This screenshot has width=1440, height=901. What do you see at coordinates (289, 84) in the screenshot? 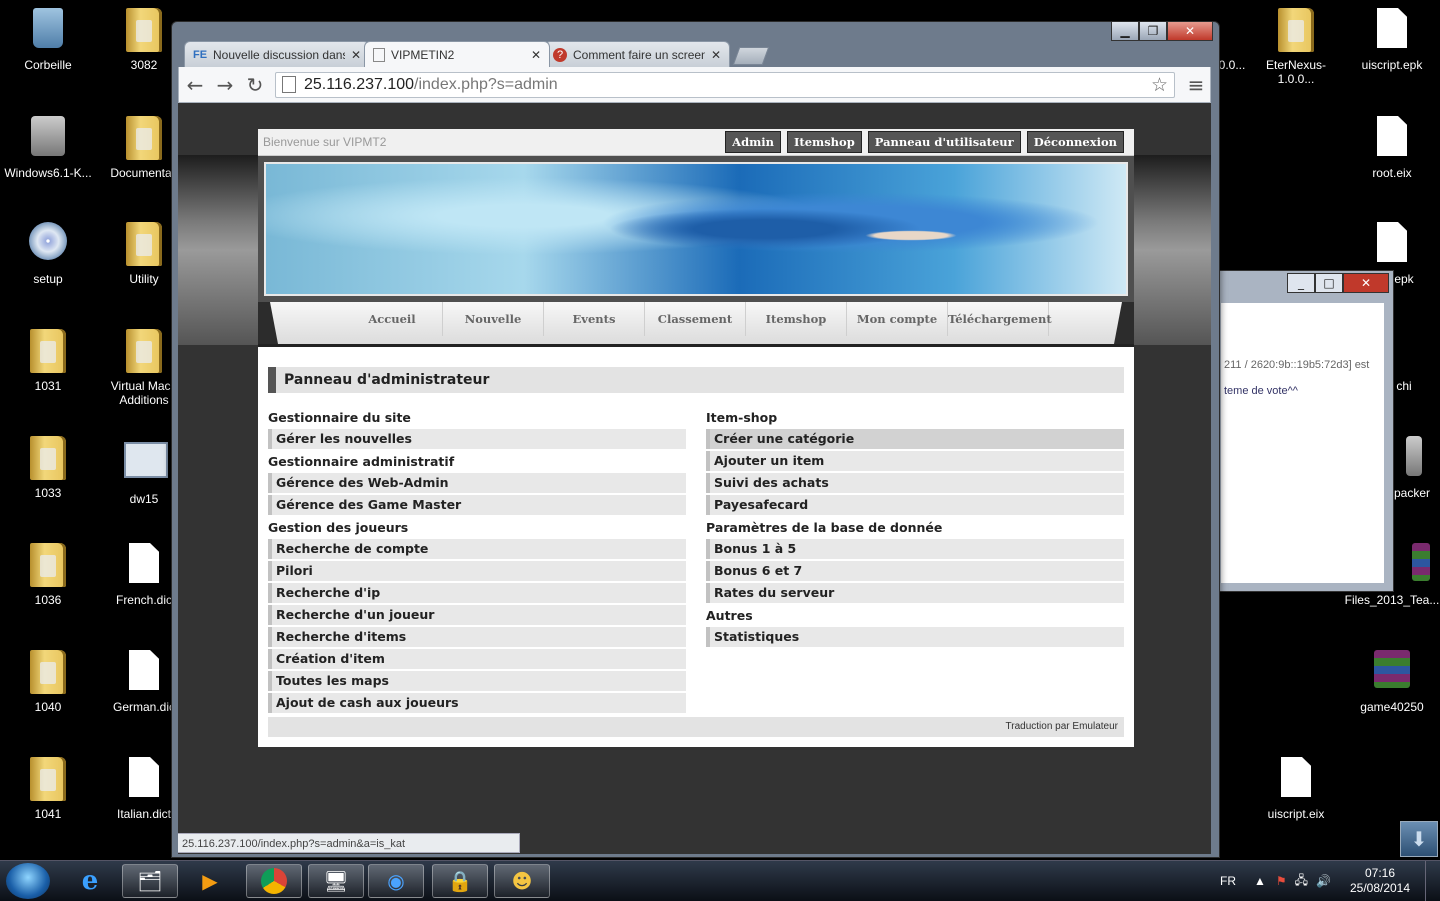
I see `page-icon` at bounding box center [289, 84].